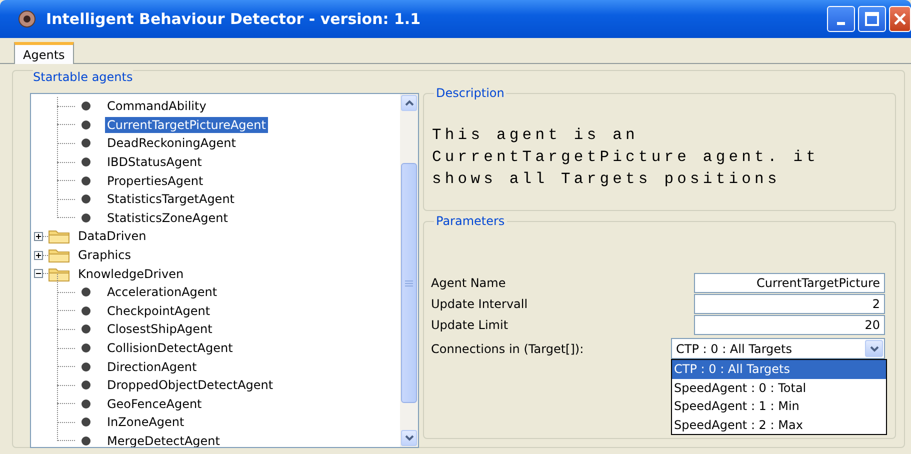 The height and width of the screenshot is (454, 911). Describe the element at coordinates (186, 124) in the screenshot. I see `tree-item: CurrentTargetPictureAgent` at that location.